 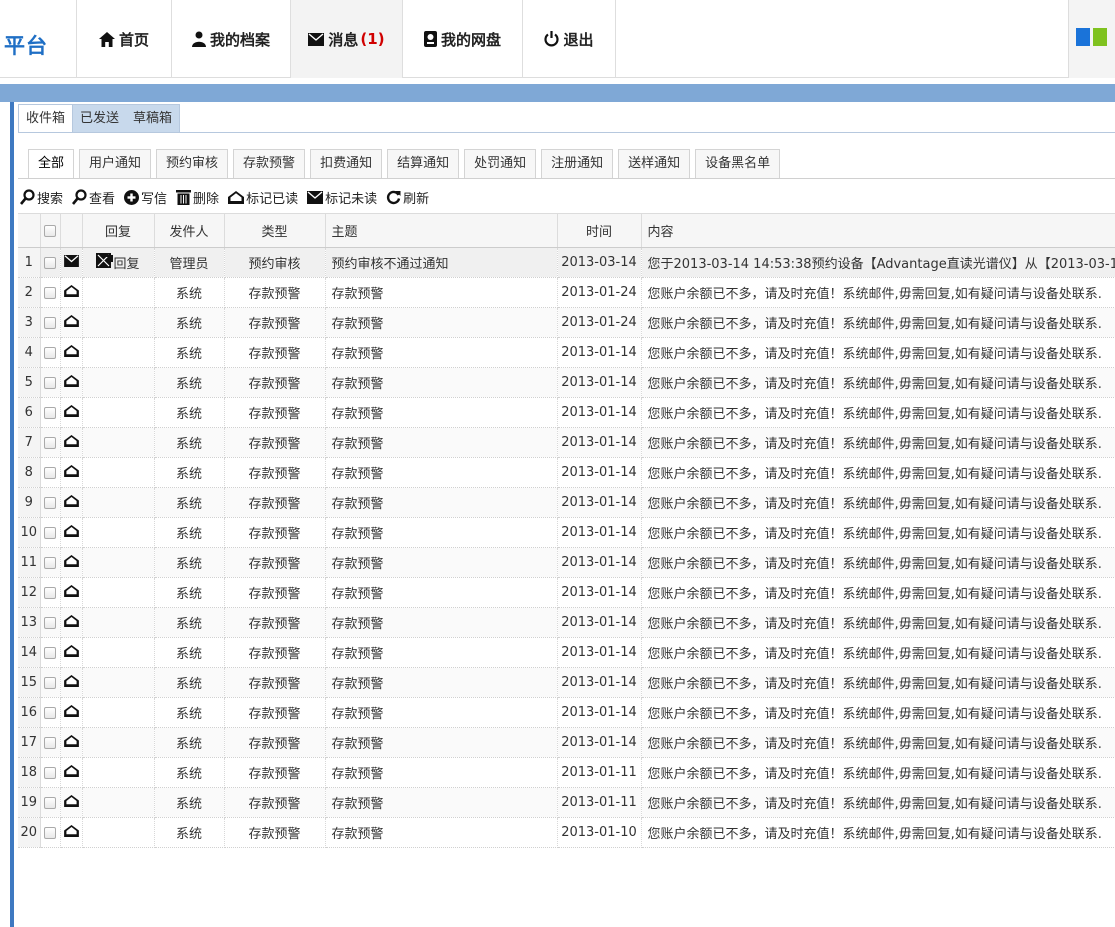 I want to click on search-button: 搜索, so click(x=41, y=197).